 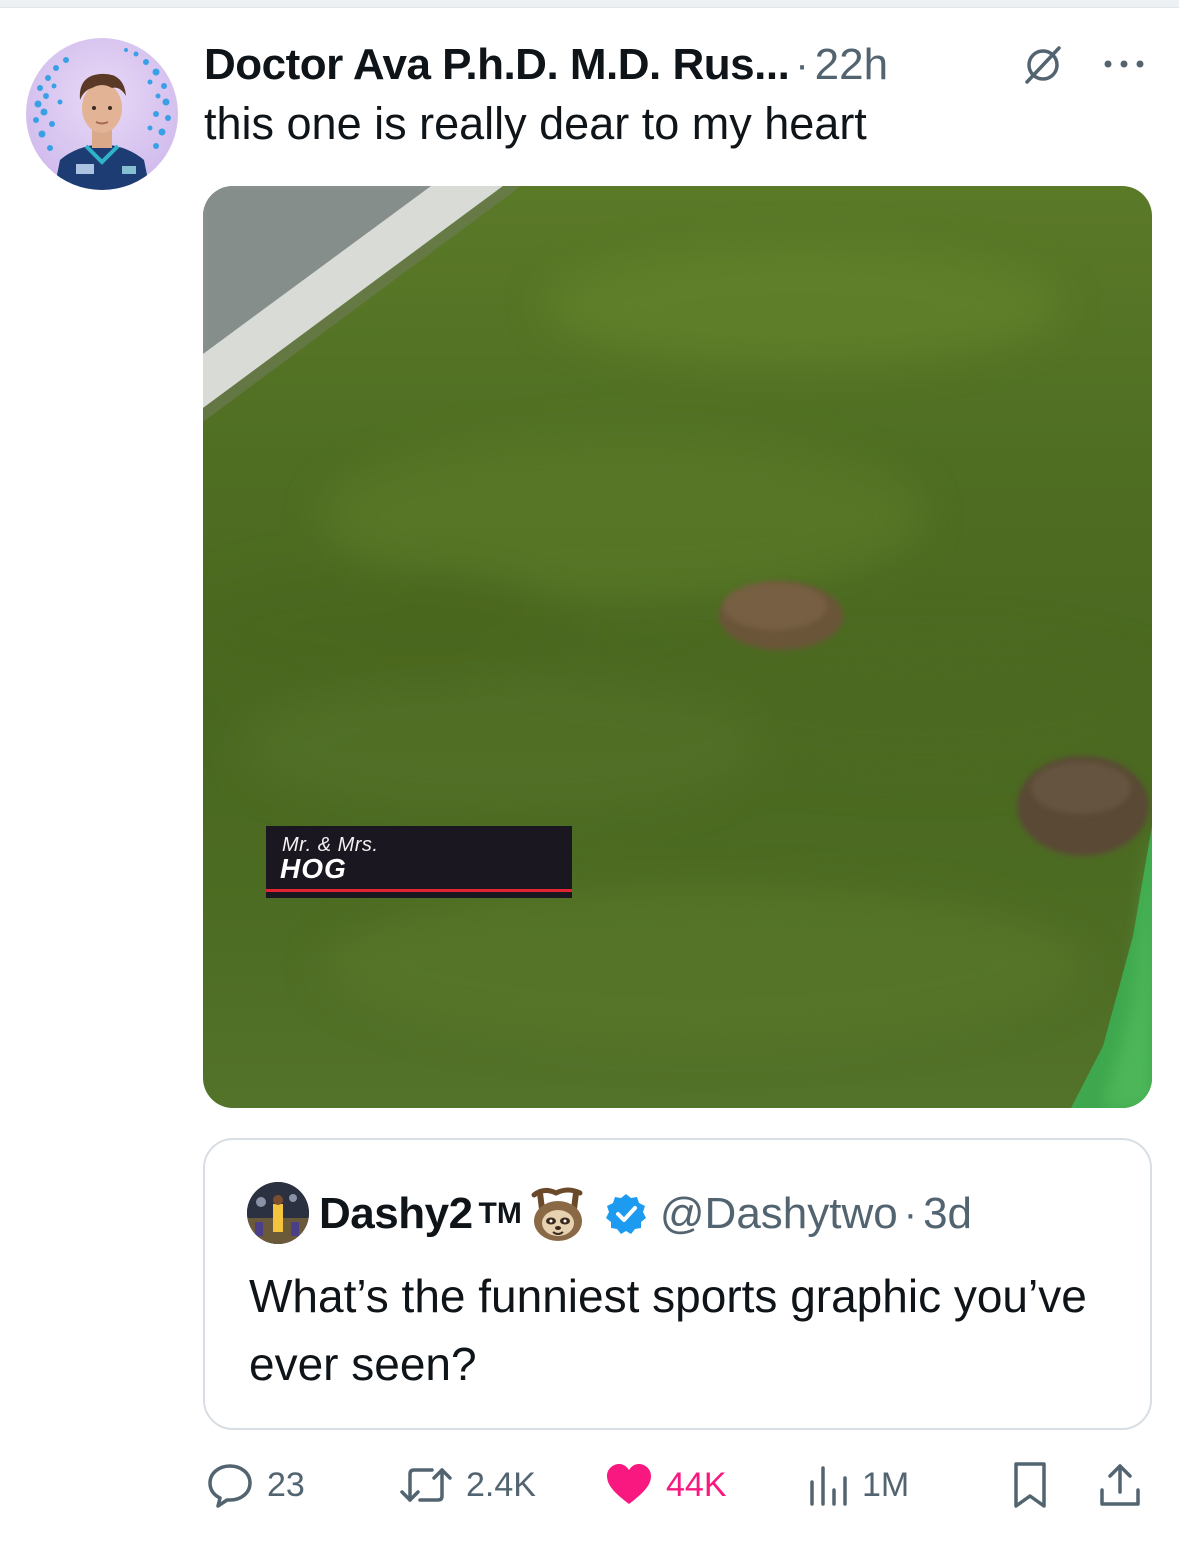 I want to click on bookmark-icon, so click(x=1030, y=1485).